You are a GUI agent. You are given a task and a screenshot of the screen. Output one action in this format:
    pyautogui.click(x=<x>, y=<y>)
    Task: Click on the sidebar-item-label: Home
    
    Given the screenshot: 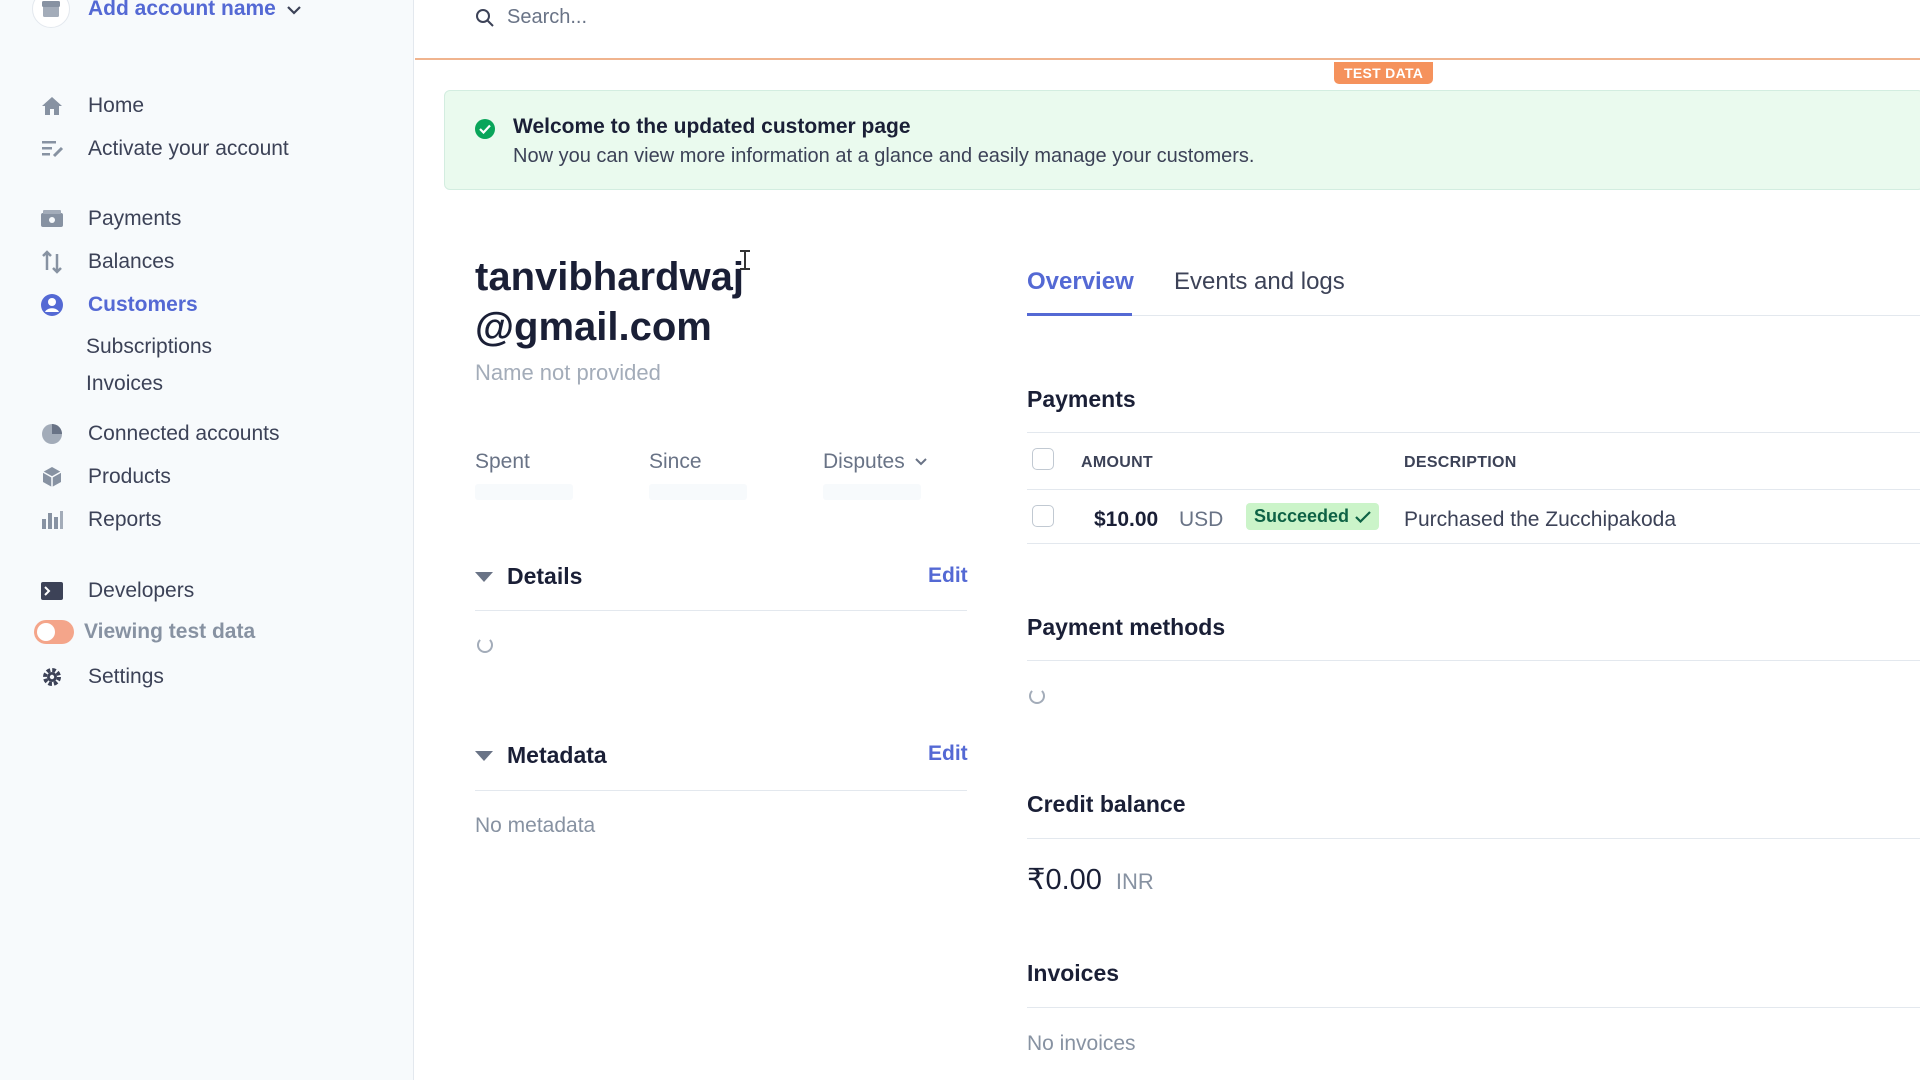 What is the action you would take?
    pyautogui.click(x=116, y=105)
    